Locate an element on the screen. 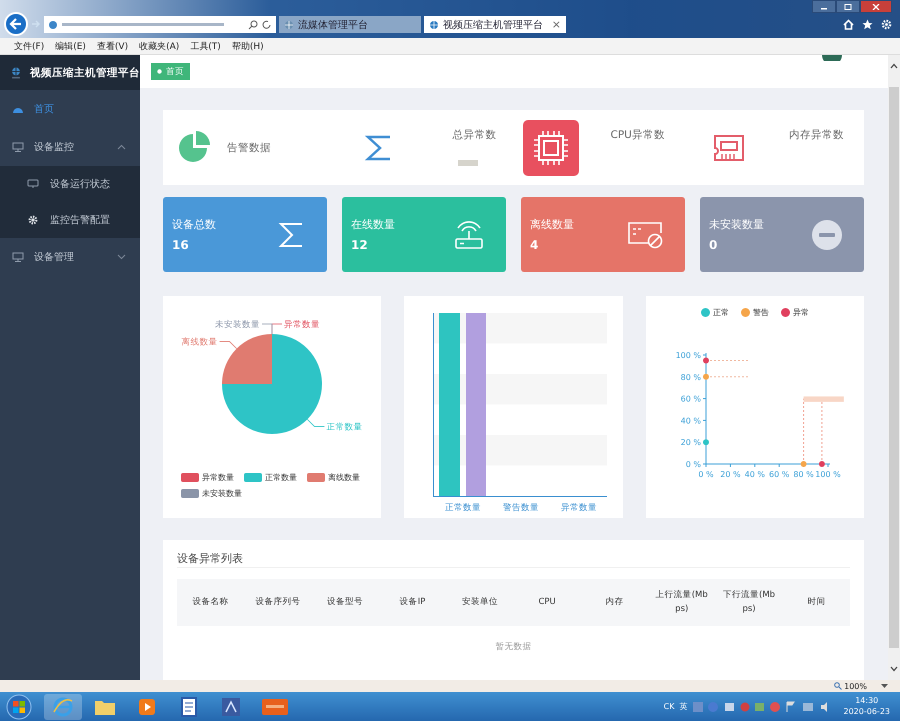  browser-tab: 流媒体管理平台 is located at coordinates (350, 24).